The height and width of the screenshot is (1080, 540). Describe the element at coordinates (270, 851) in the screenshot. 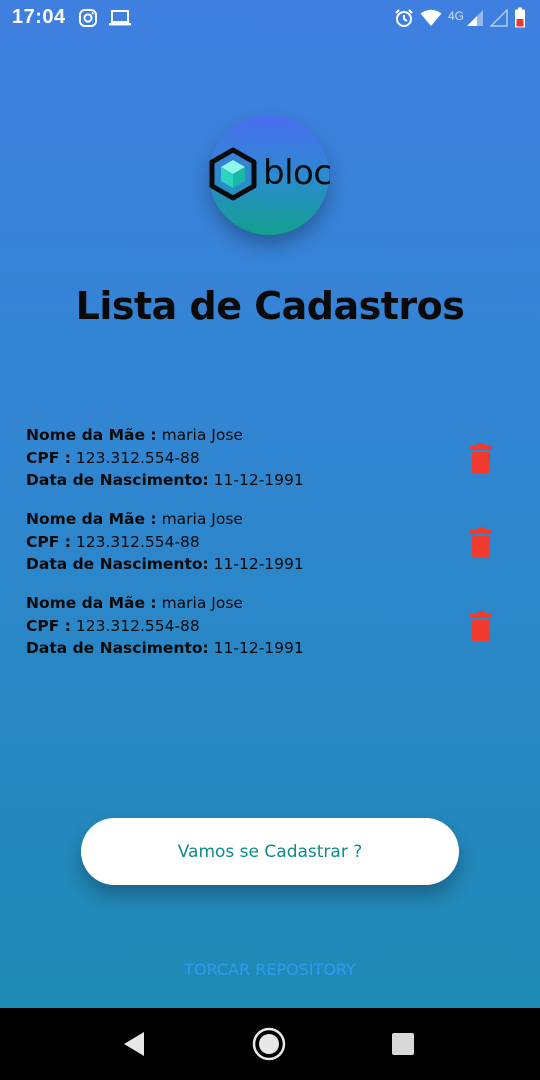

I see `register-button: Vamos se Cadastrar ?` at that location.